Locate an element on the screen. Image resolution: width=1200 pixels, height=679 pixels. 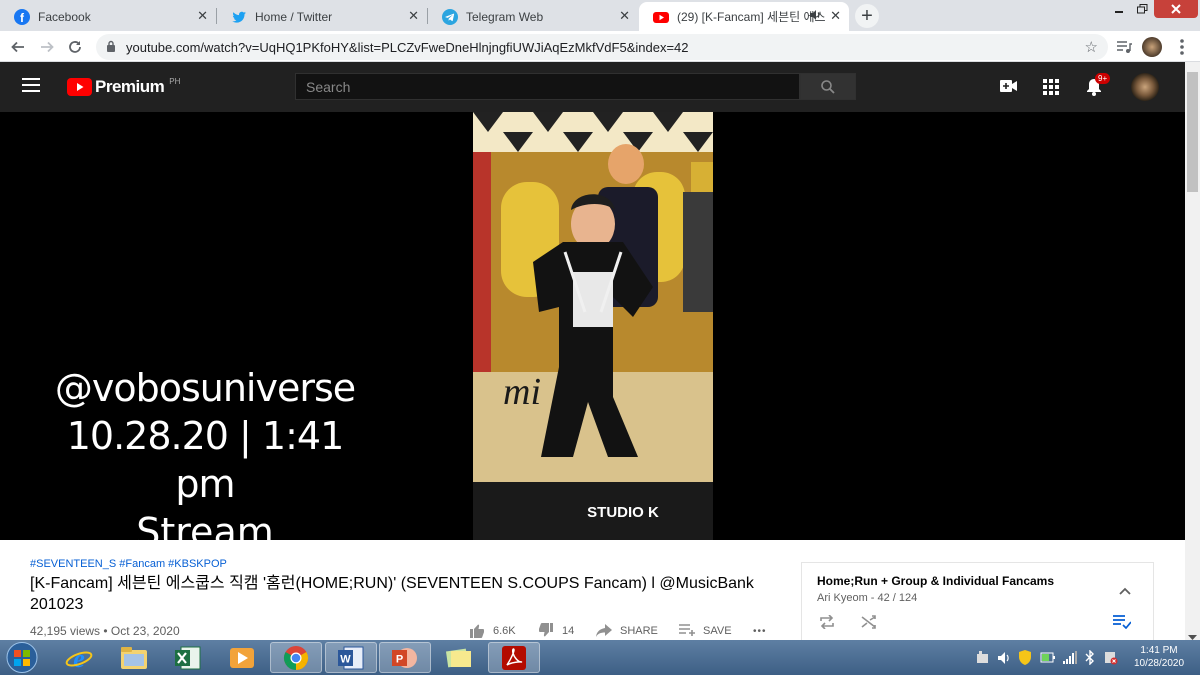
collapse-chevron-icon is located at coordinates (1125, 591).